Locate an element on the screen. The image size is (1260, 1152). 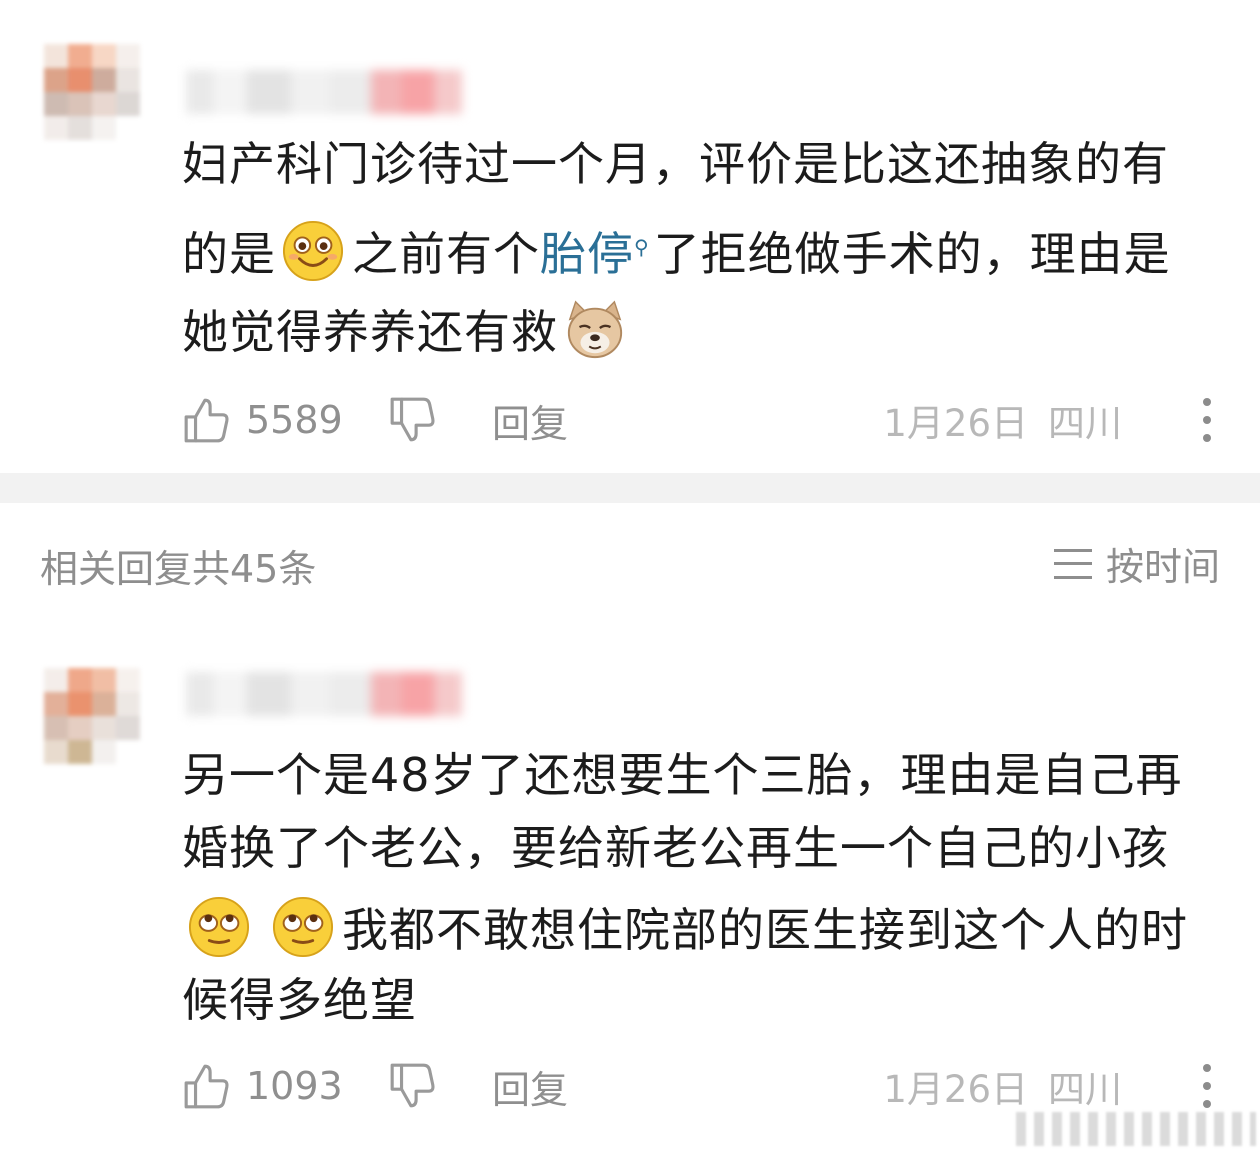
comment-text-line: 她觉得养养还有救 is located at coordinates (408, 332).